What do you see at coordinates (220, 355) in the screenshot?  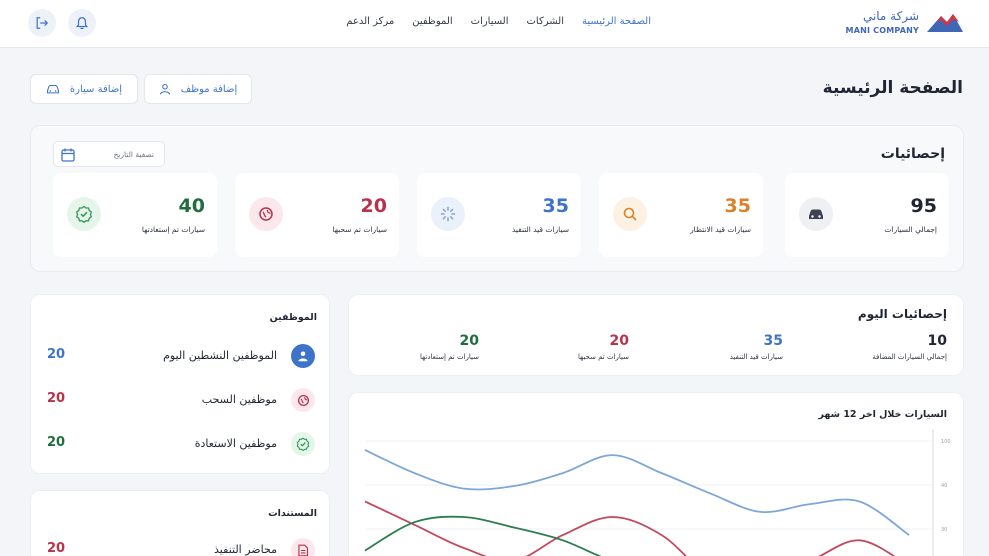 I see `emp-label: الموظفين النشطين اليوم` at bounding box center [220, 355].